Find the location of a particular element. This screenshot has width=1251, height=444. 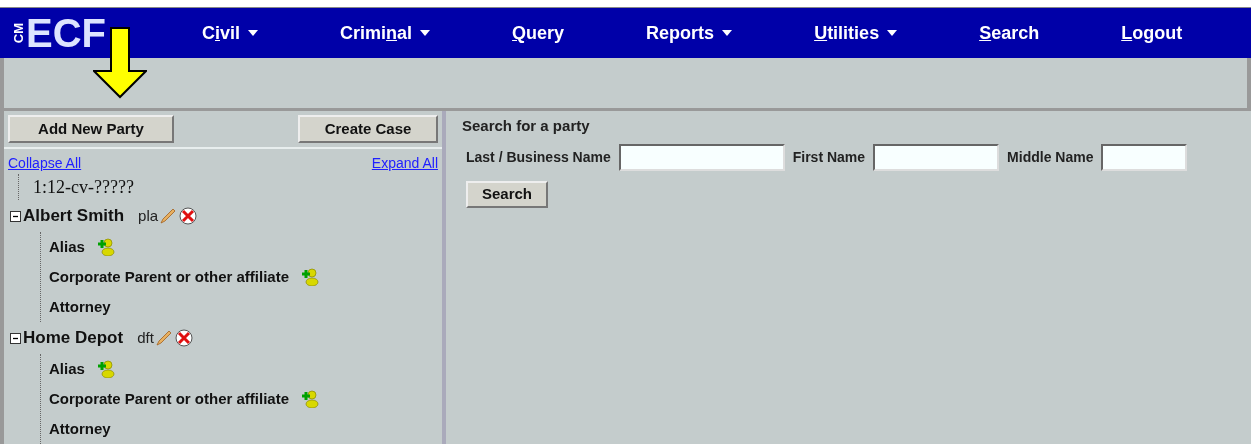

field-label: Middle Name is located at coordinates (1050, 157).